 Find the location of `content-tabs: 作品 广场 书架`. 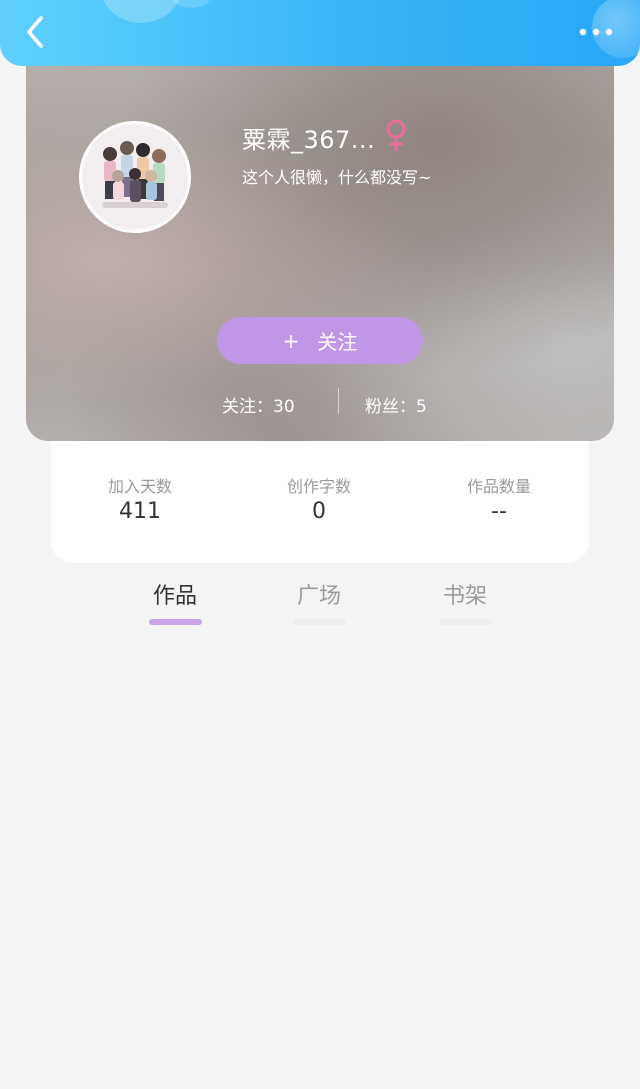

content-tabs: 作品 广场 书架 is located at coordinates (320, 605).